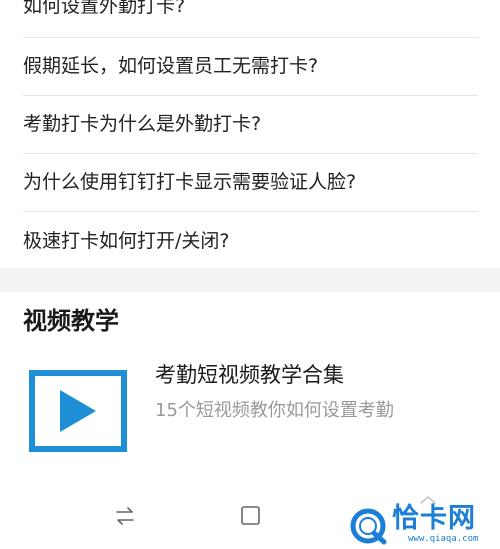 Image resolution: width=500 pixels, height=549 pixels. Describe the element at coordinates (250, 280) in the screenshot. I see `section-separator` at that location.